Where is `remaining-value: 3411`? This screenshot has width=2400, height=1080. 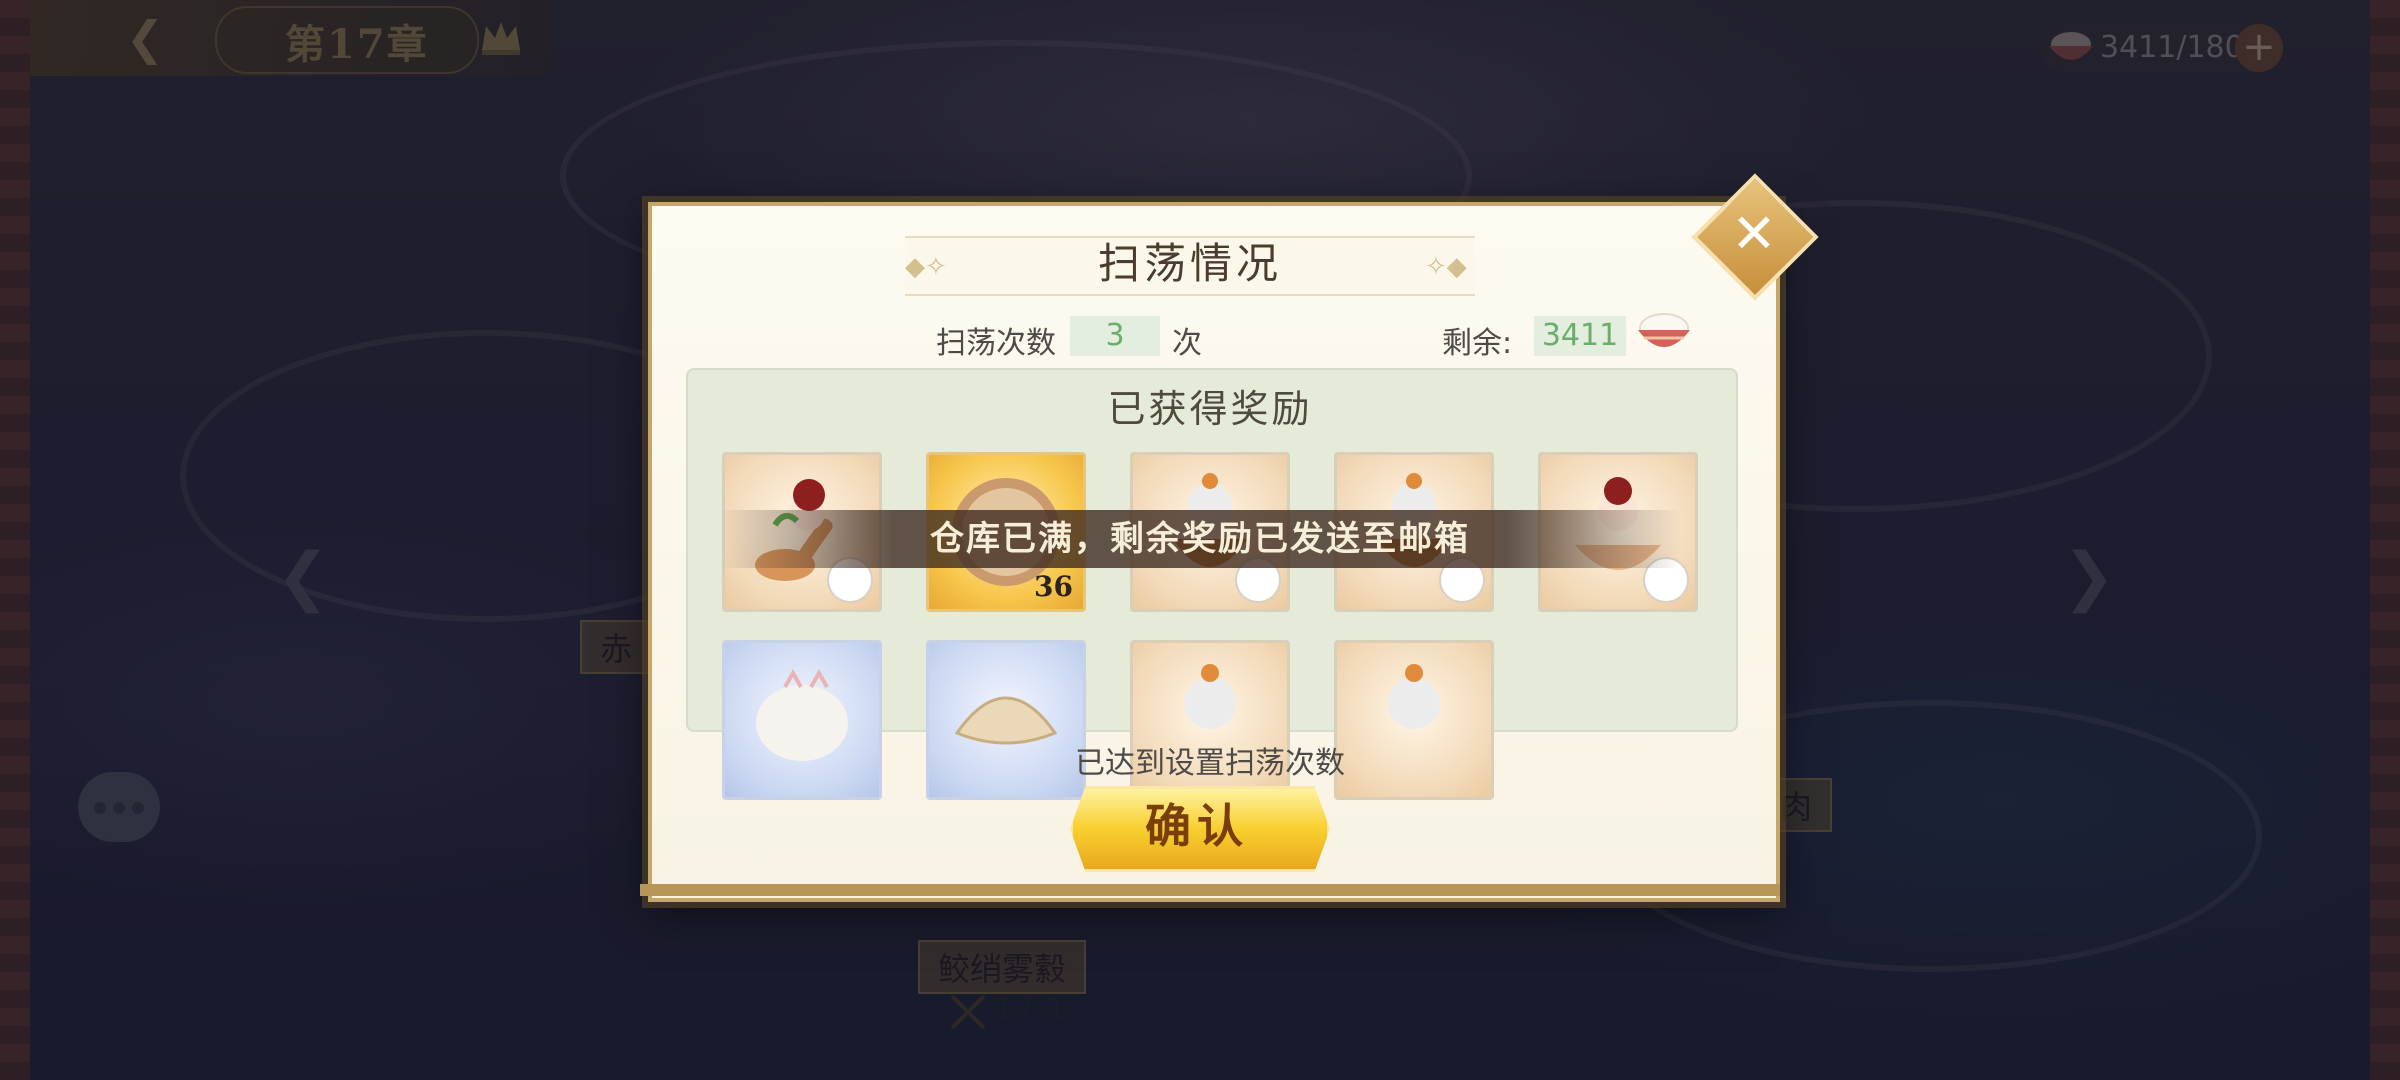 remaining-value: 3411 is located at coordinates (1580, 336).